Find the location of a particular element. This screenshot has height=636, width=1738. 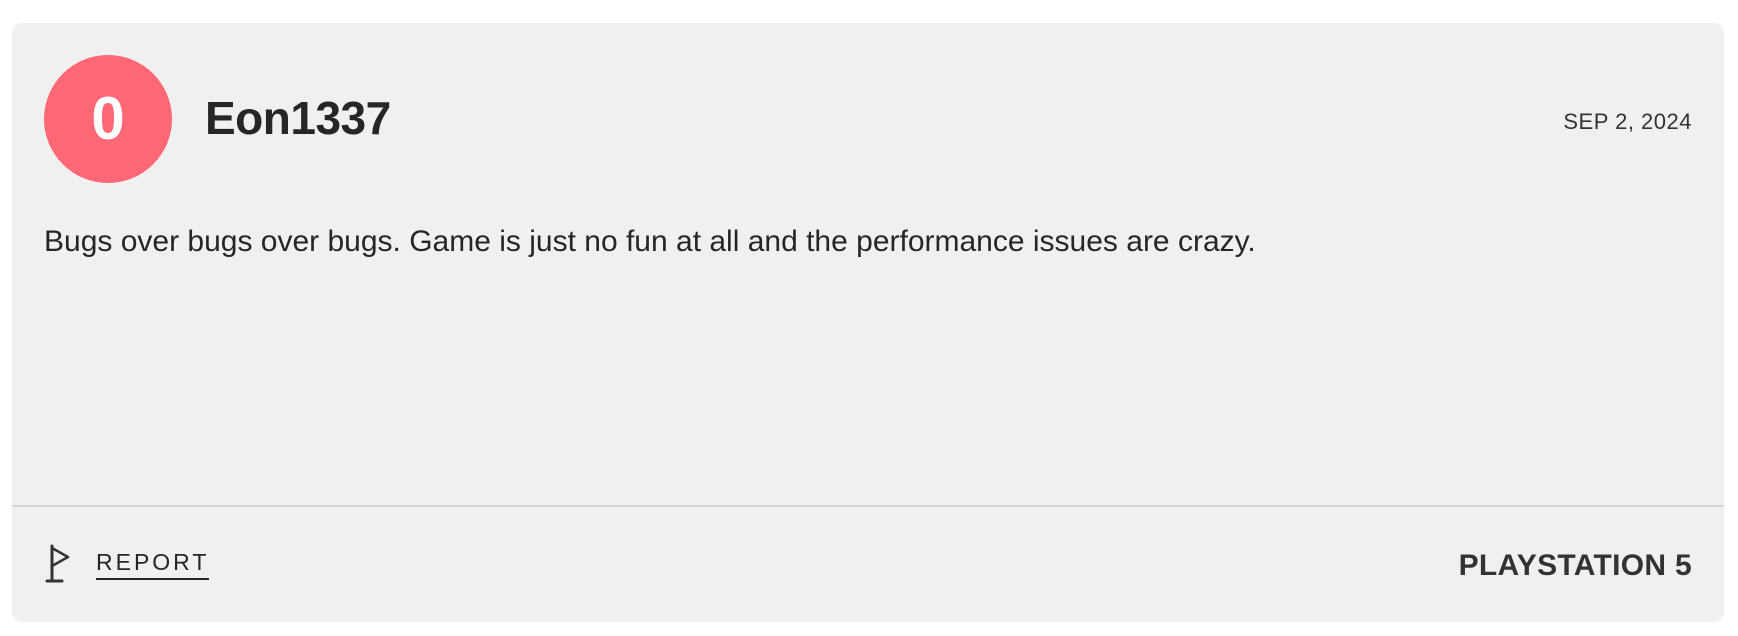

platform-label: PLAYSTATION 5 is located at coordinates (1575, 565).